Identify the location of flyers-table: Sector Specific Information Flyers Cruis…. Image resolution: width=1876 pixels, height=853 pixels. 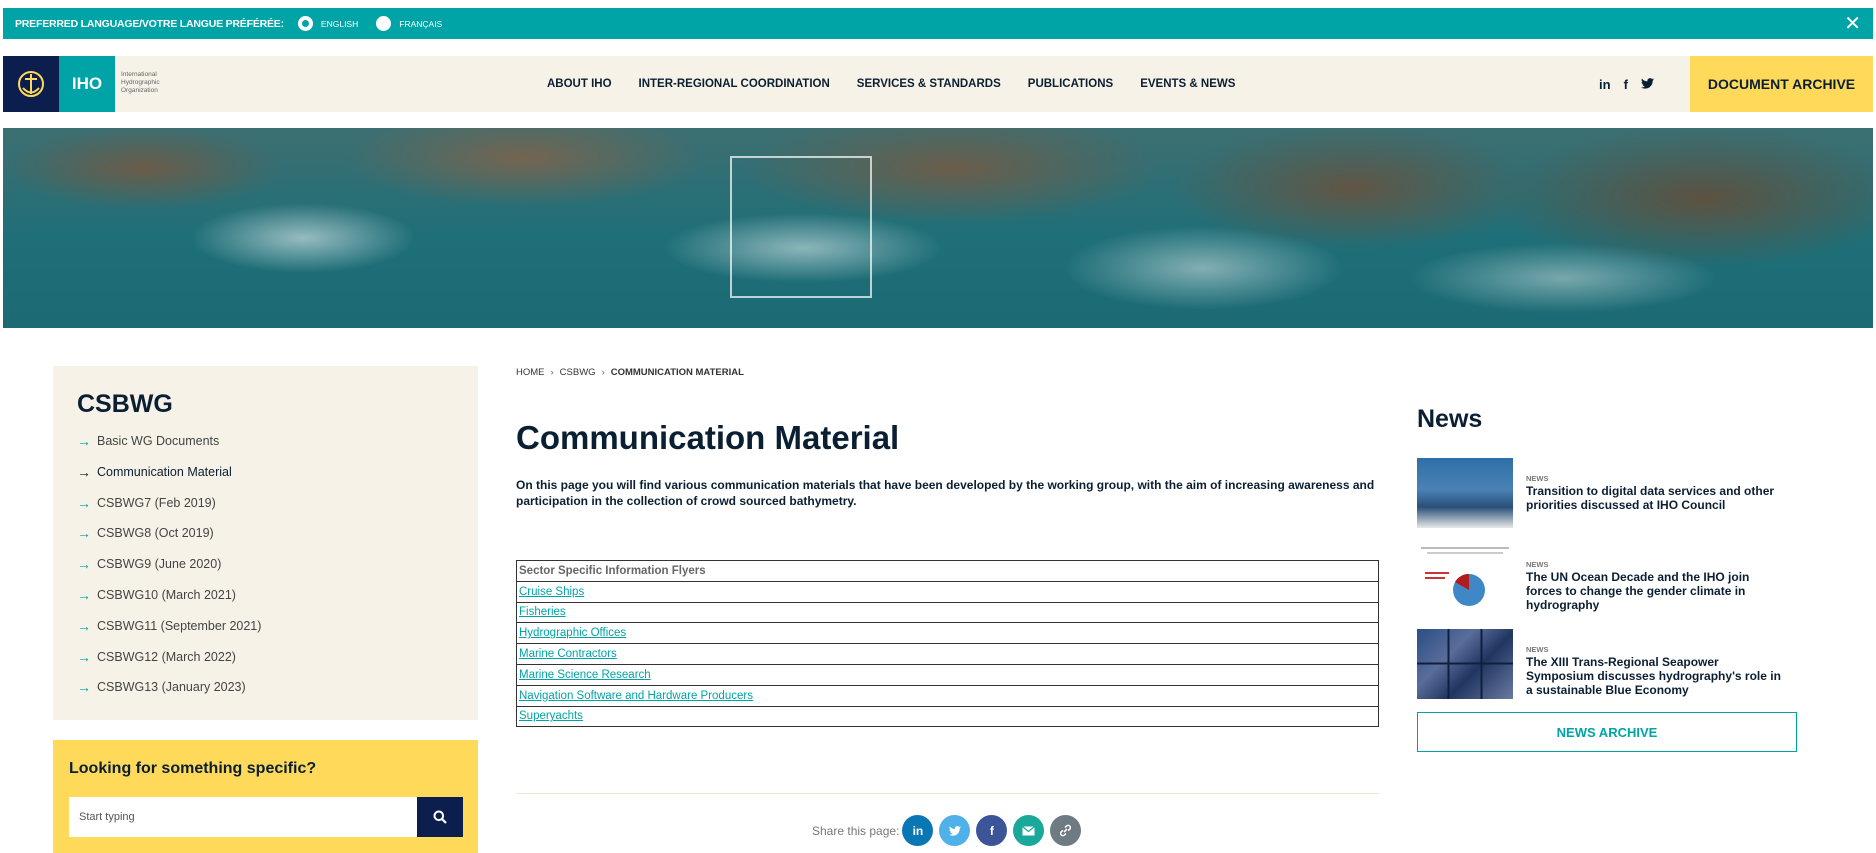
(947, 644).